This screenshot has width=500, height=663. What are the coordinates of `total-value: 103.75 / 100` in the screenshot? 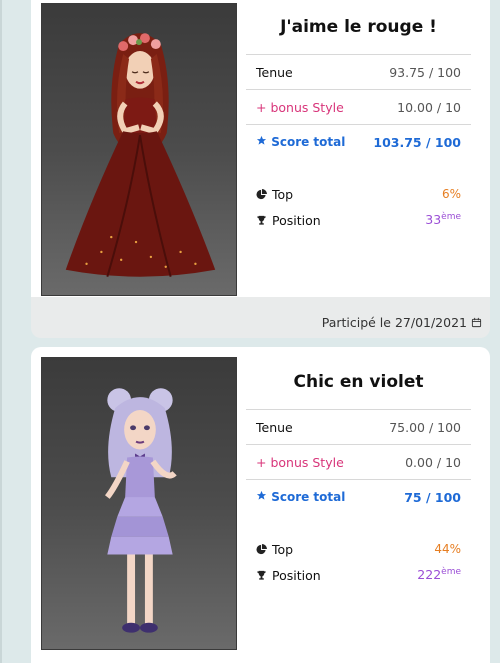 It's located at (417, 142).